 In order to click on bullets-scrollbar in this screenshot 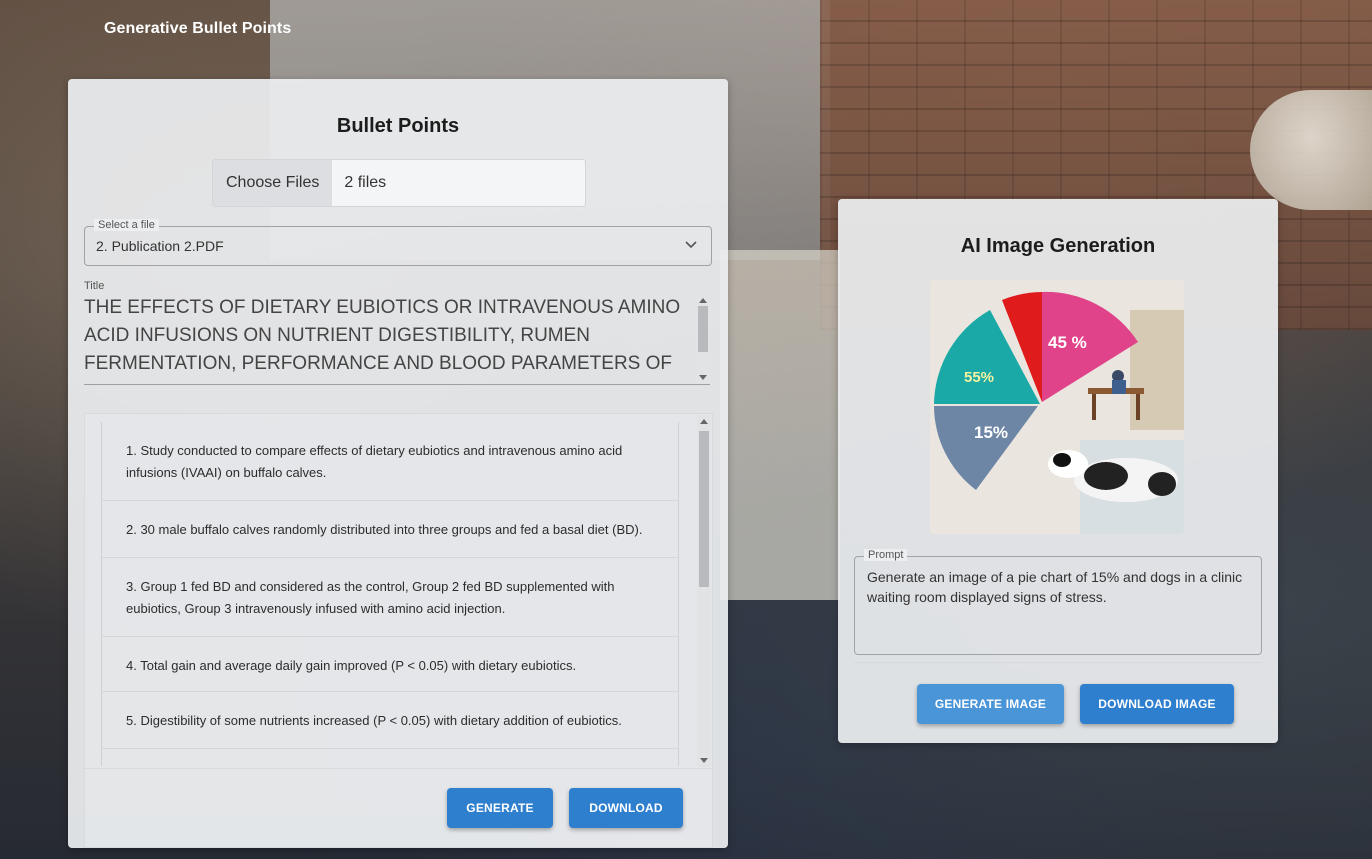, I will do `click(704, 591)`.